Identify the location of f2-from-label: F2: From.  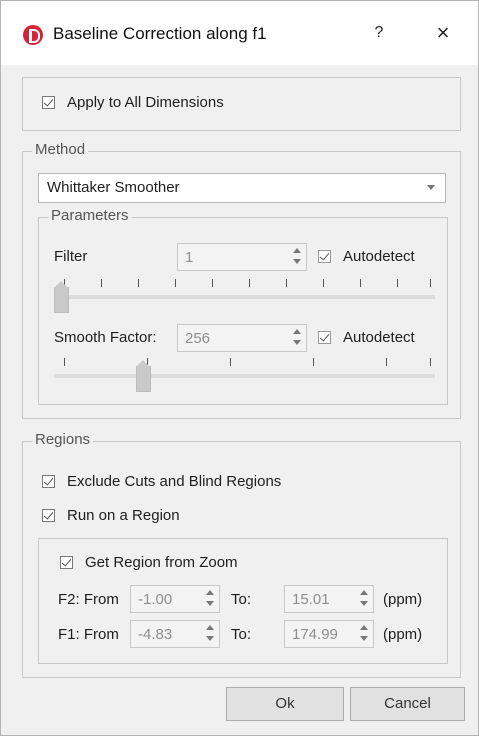
(88, 599).